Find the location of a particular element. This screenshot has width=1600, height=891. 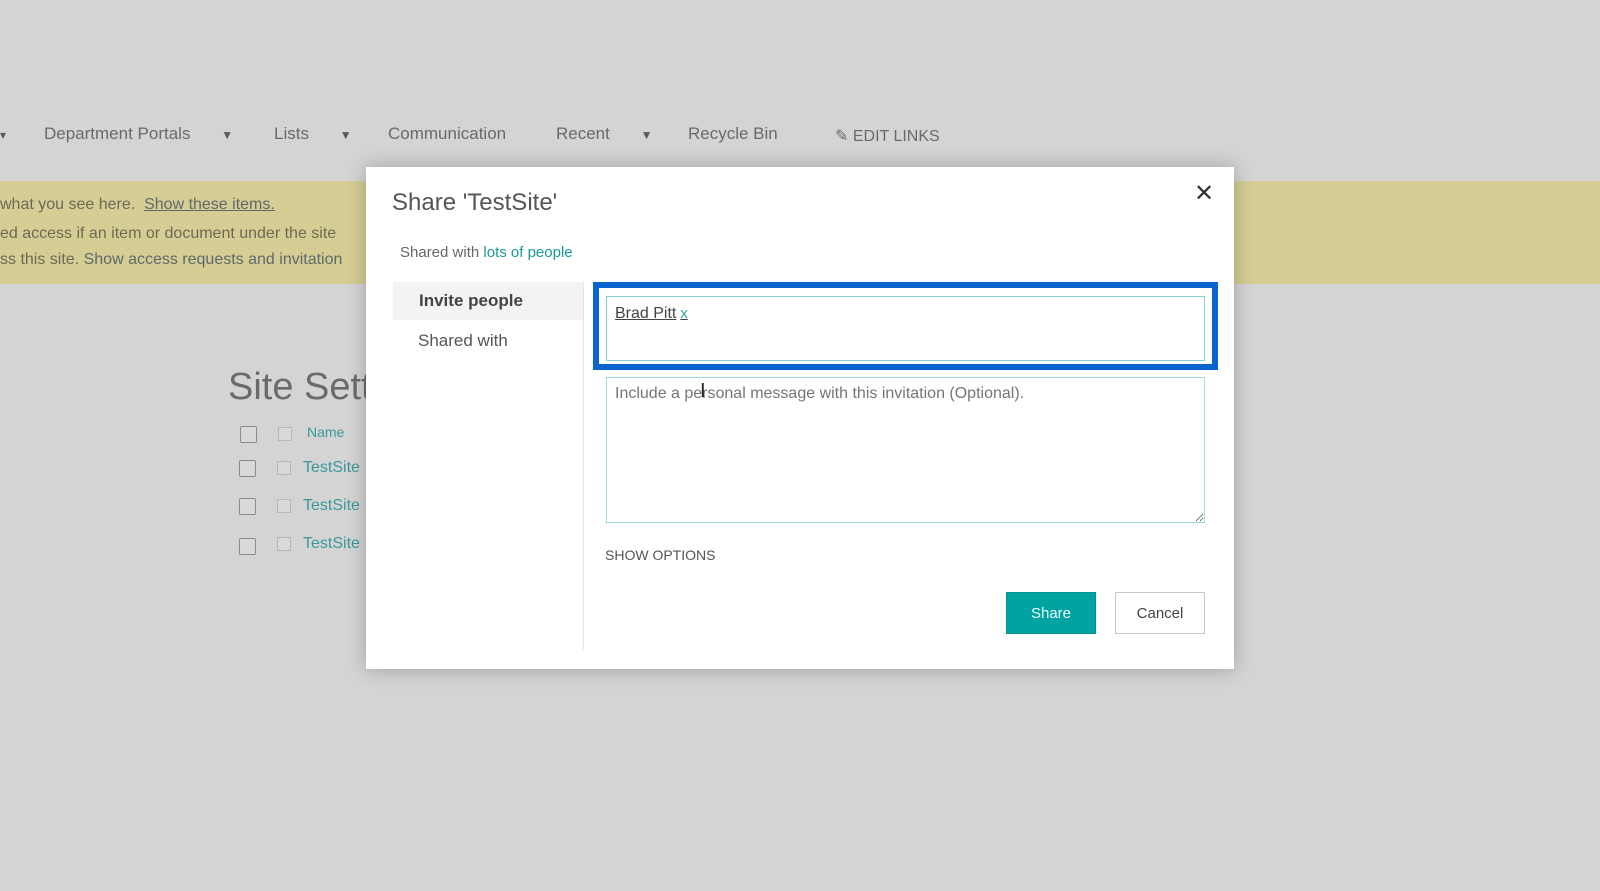

nav-label: Recycle Bin is located at coordinates (733, 133).